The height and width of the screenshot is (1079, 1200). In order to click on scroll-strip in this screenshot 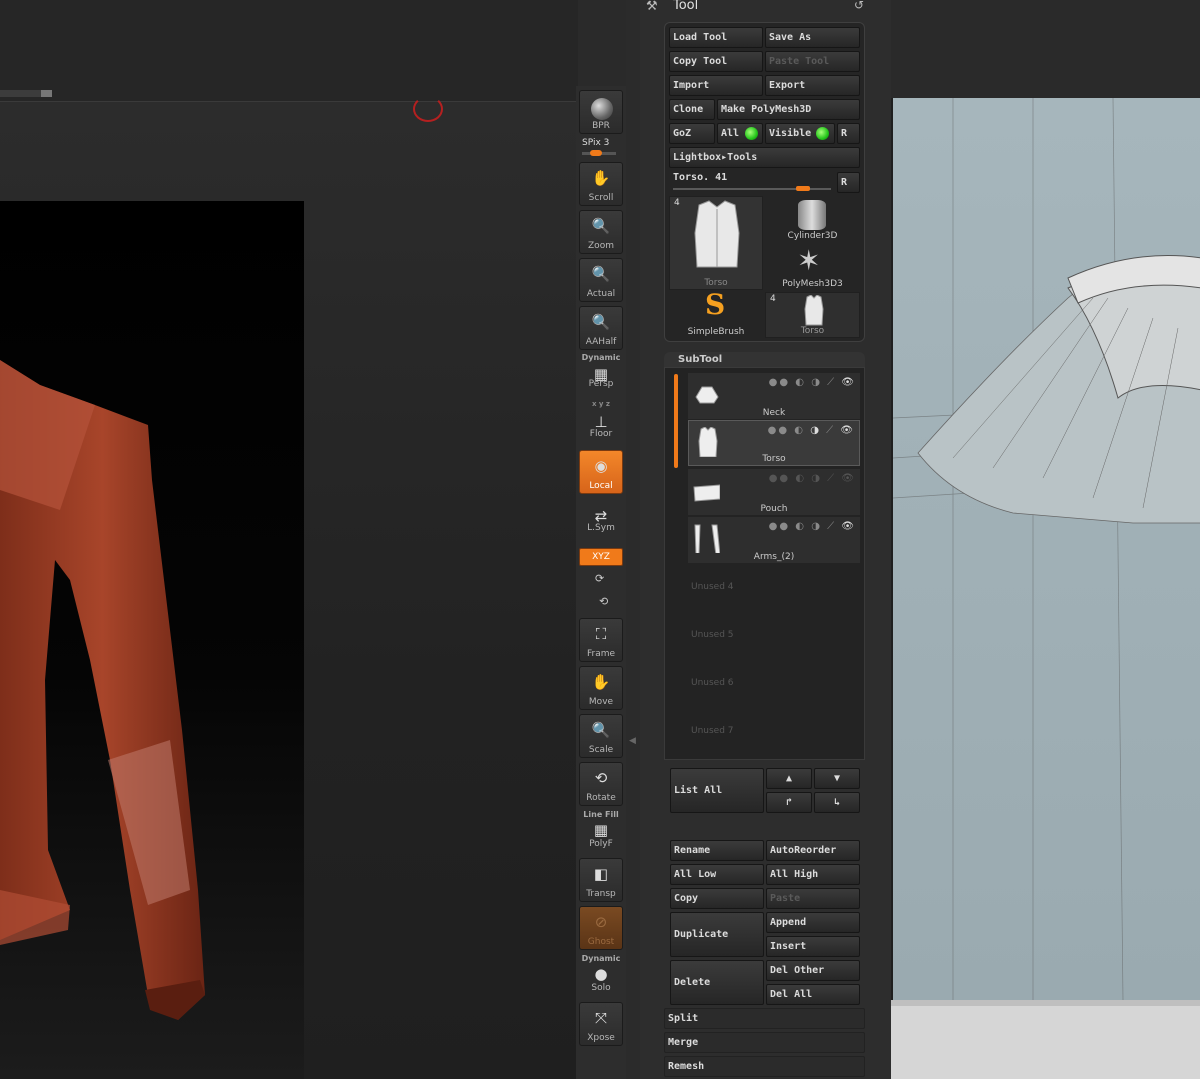, I will do `click(26, 93)`.